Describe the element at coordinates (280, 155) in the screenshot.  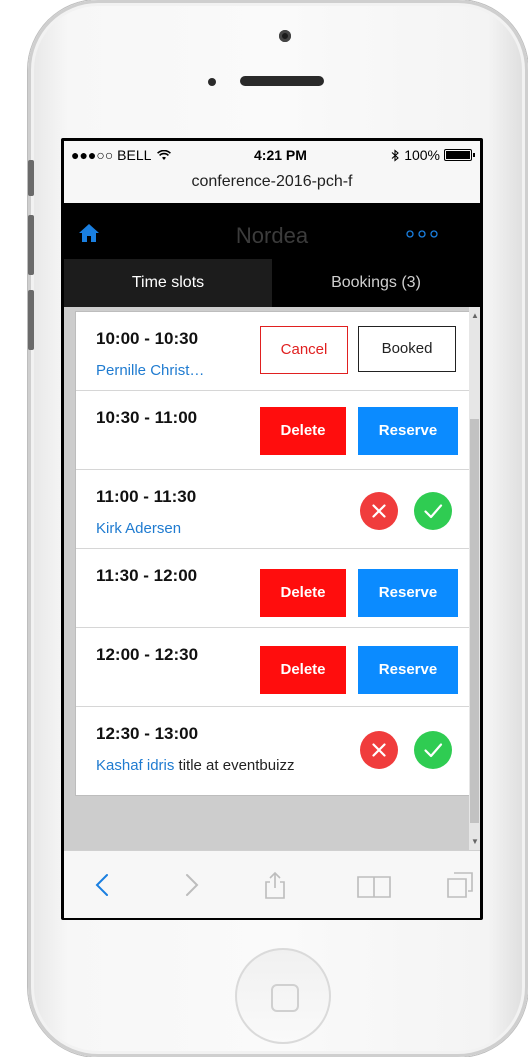
I see `clock: 4:21 PM` at that location.